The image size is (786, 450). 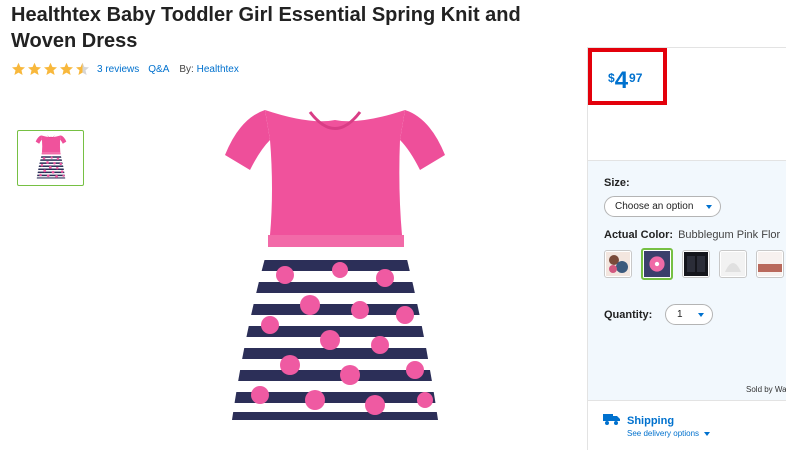 I want to click on color-swatches, so click(x=695, y=264).